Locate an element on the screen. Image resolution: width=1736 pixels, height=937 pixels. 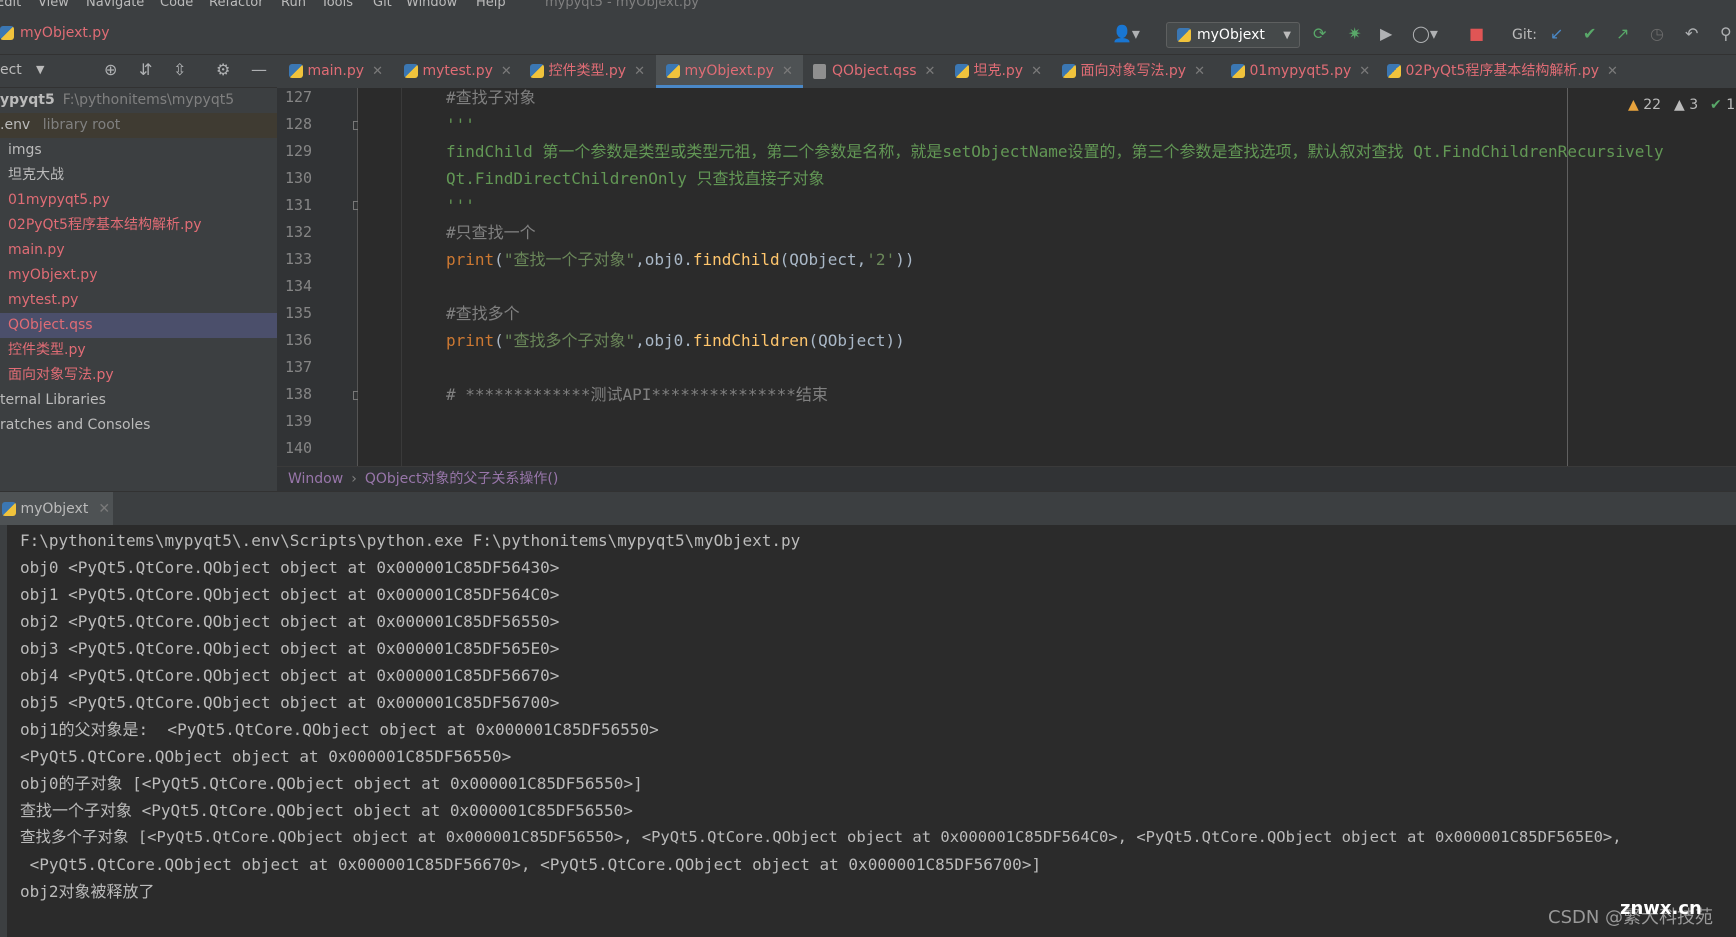
tab-label: 控件类型.py is located at coordinates (587, 71).